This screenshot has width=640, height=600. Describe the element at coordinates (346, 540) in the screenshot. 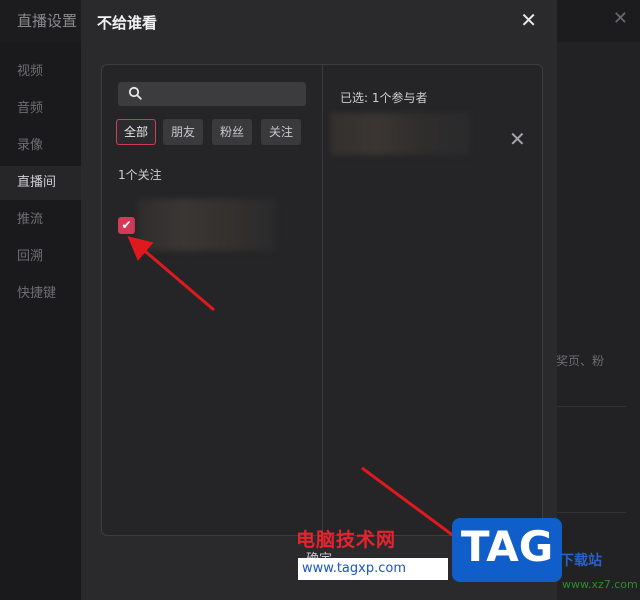

I see `watermark-title: 电脑技术网` at that location.